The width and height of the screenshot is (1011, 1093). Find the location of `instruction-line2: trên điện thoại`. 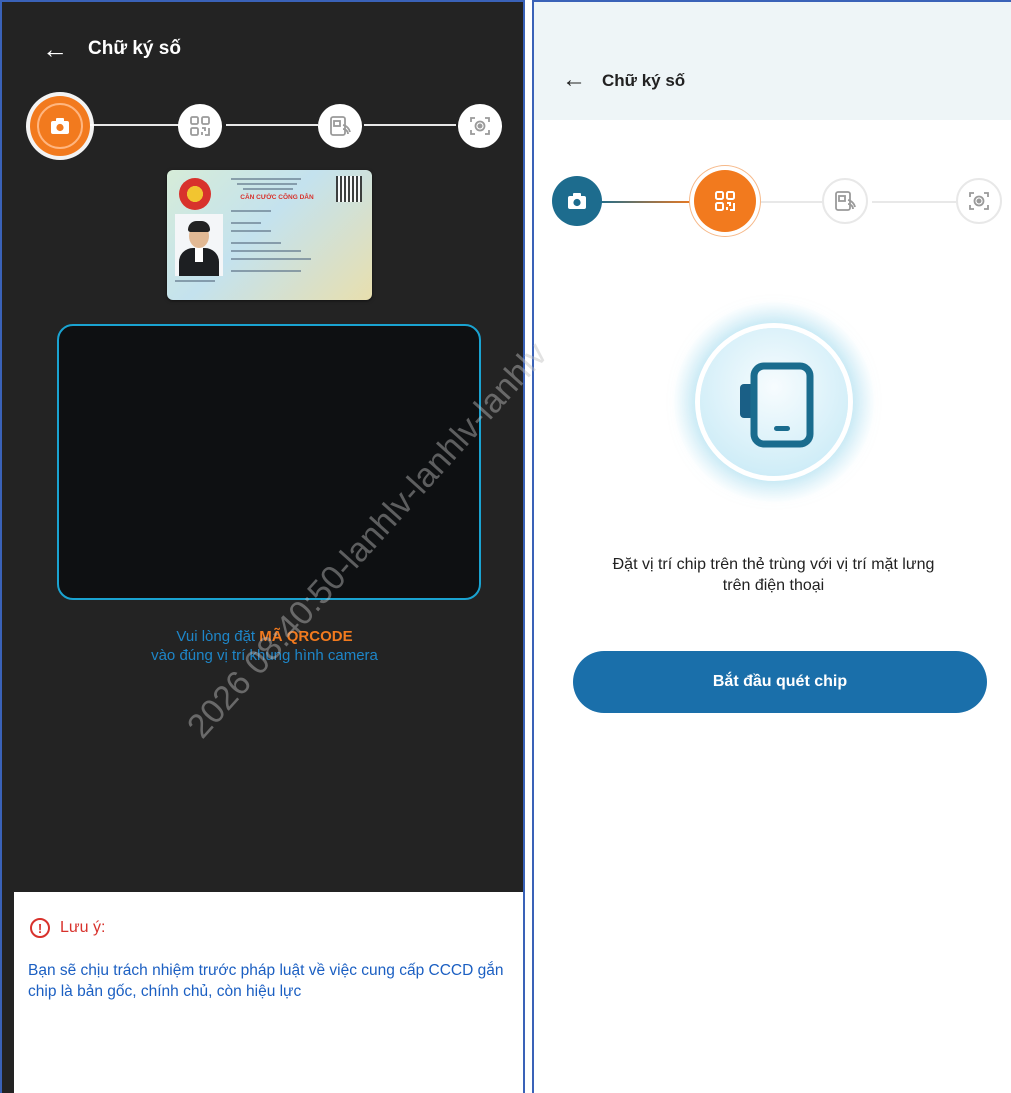

instruction-line2: trên điện thoại is located at coordinates (773, 585).